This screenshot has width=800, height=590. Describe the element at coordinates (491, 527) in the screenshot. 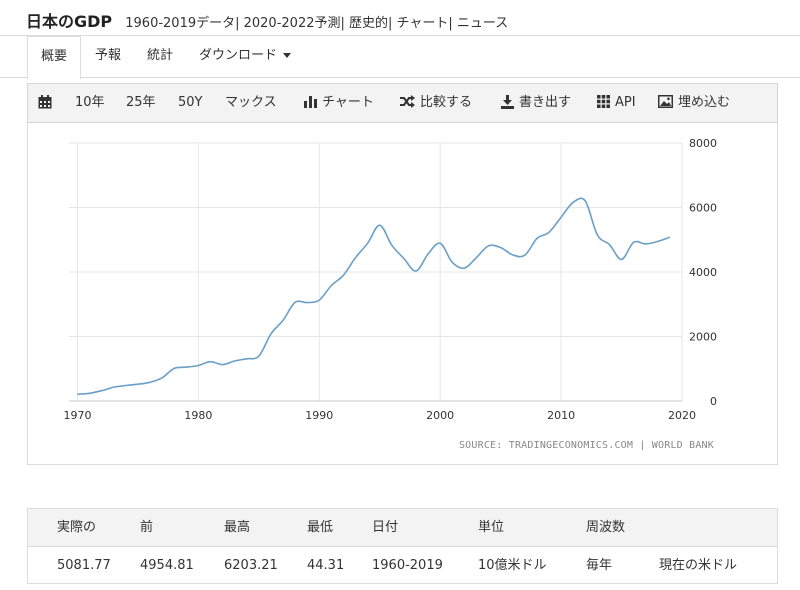

I see `stats-header-unit: 単位` at that location.